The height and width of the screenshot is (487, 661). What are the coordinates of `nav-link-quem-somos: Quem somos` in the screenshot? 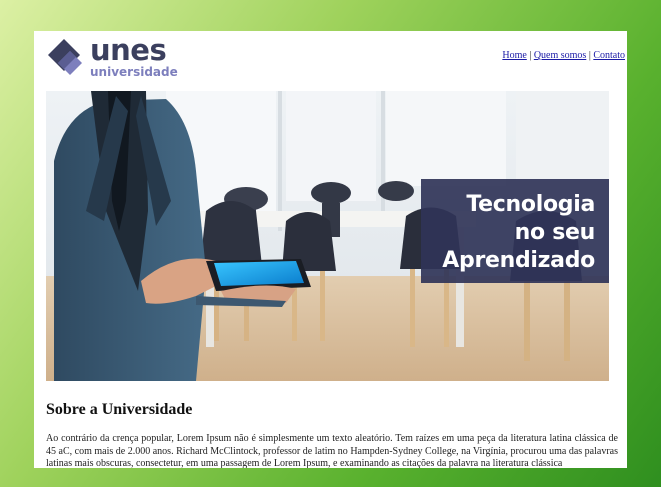 It's located at (560, 55).